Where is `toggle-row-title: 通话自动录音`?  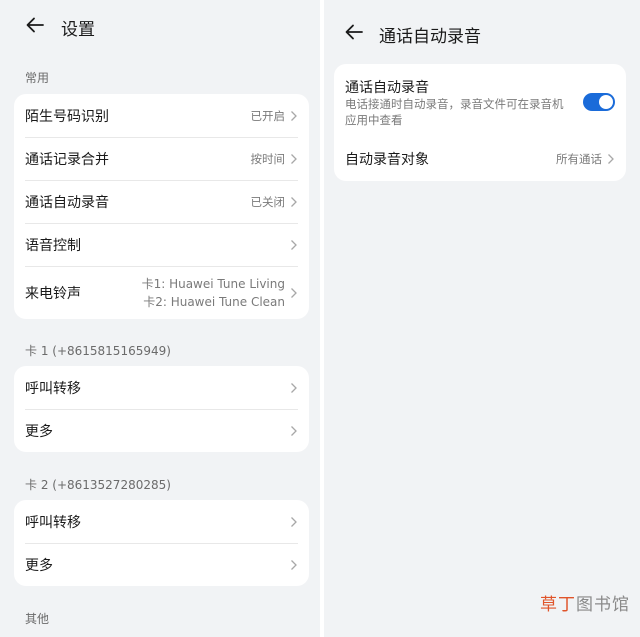 toggle-row-title: 通话自动录音 is located at coordinates (387, 88).